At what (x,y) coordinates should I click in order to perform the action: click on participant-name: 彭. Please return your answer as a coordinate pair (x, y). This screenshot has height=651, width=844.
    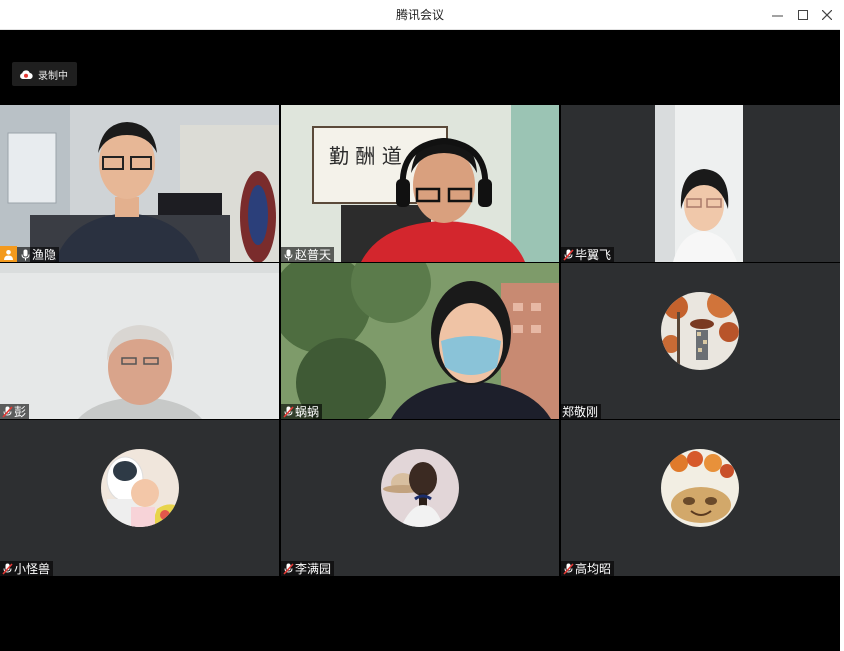
    Looking at the image, I should click on (20, 412).